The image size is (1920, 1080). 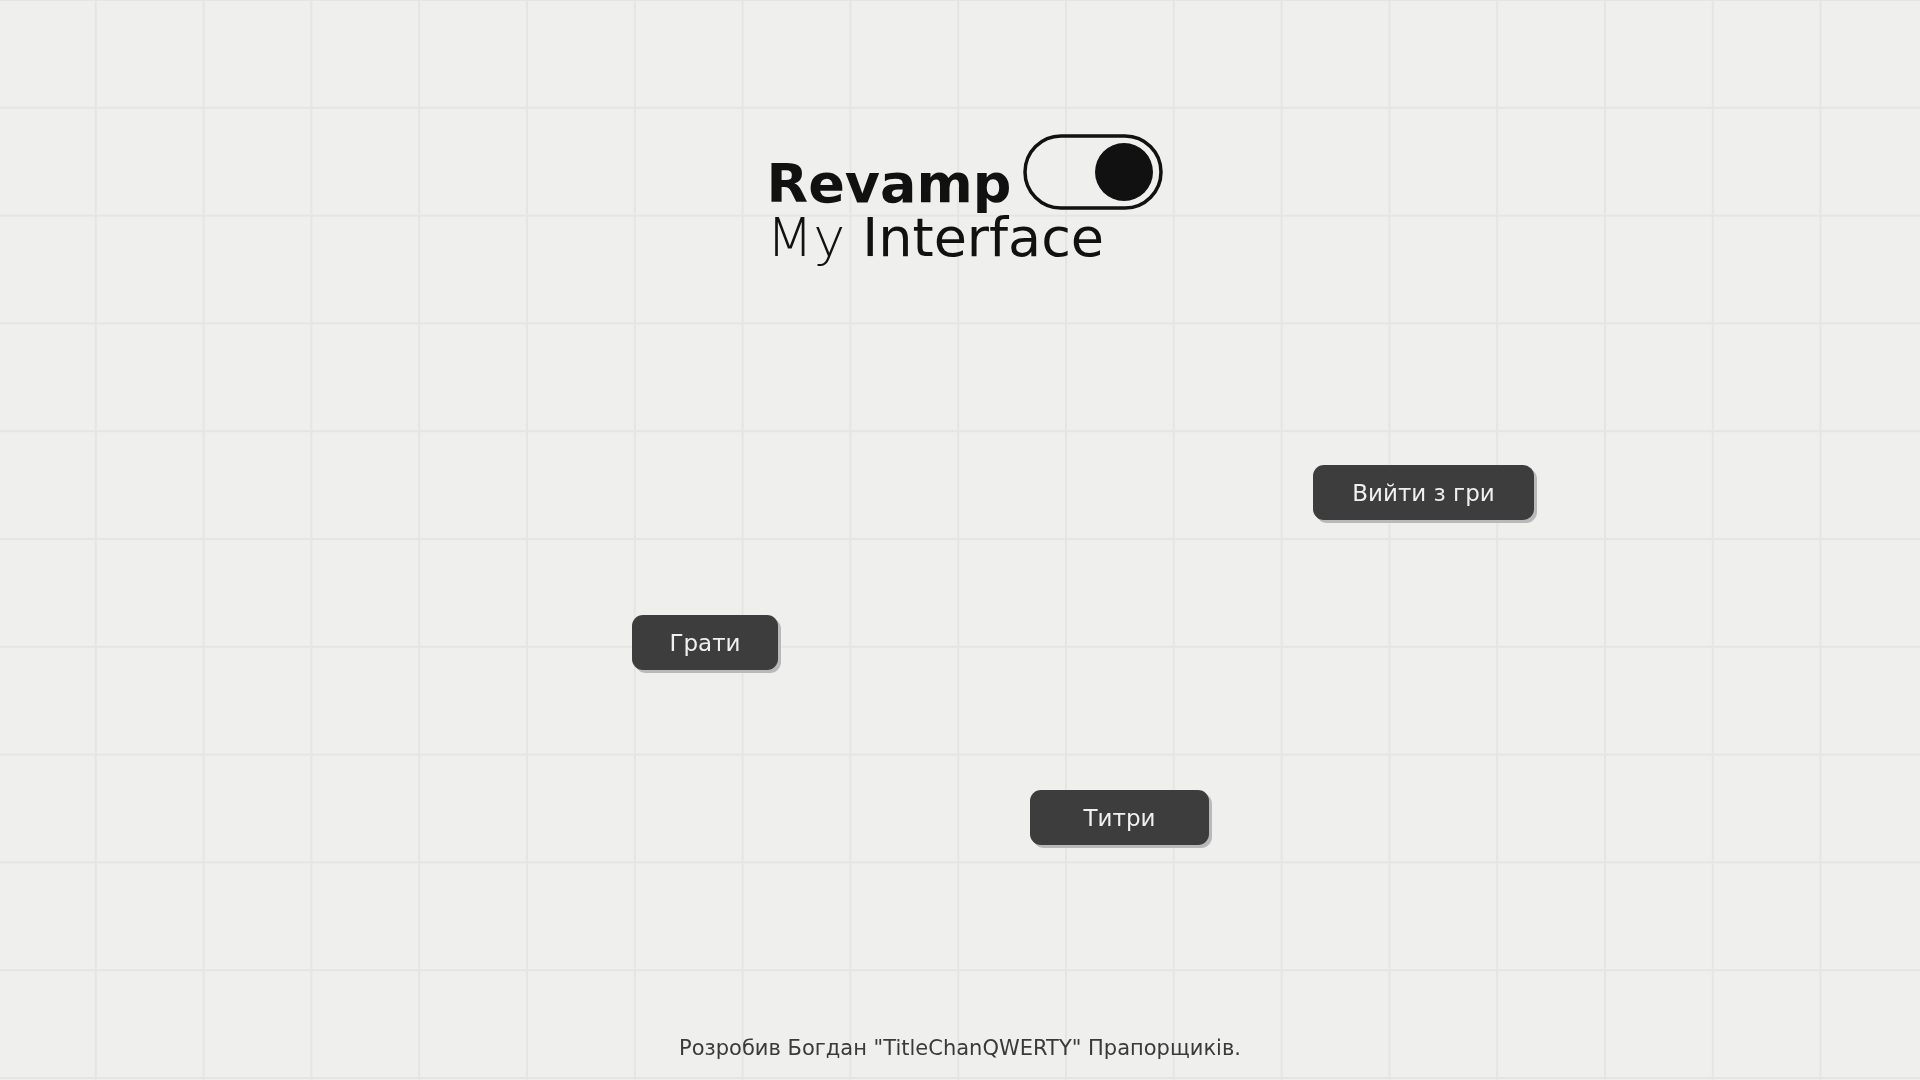 What do you see at coordinates (1423, 492) in the screenshot?
I see `menu-button: Вийти з гри` at bounding box center [1423, 492].